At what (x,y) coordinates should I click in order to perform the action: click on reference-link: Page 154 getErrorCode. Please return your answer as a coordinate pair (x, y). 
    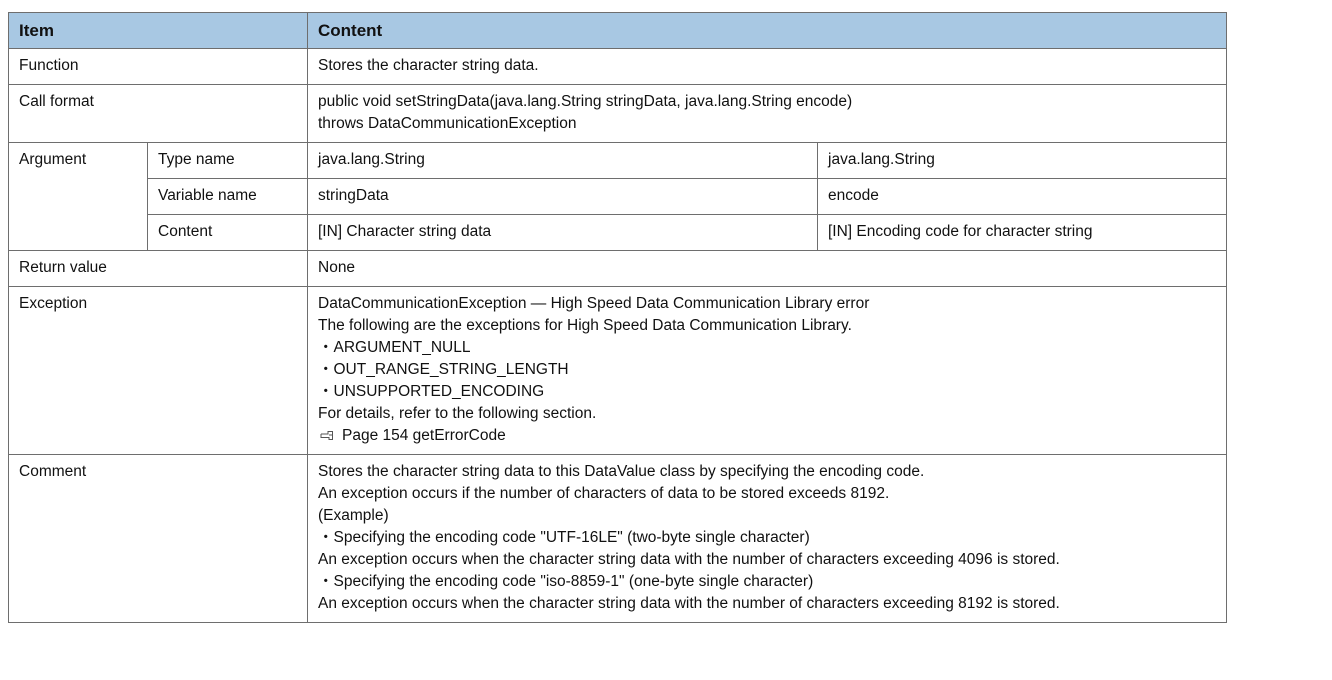
    Looking at the image, I should click on (424, 435).